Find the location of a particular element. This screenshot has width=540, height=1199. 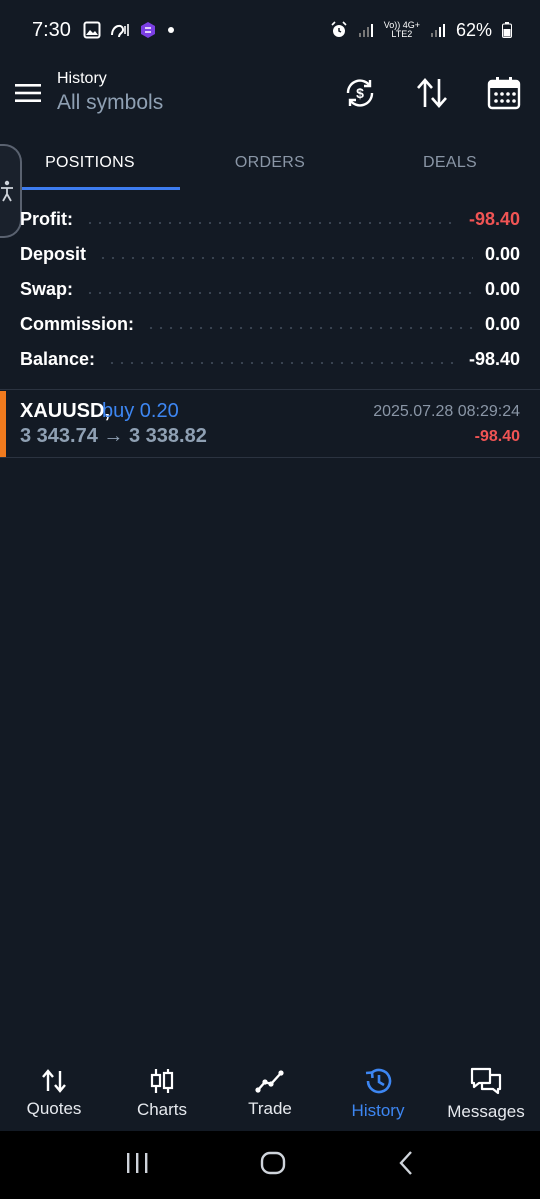

trend-line-icon is located at coordinates (269, 1081).